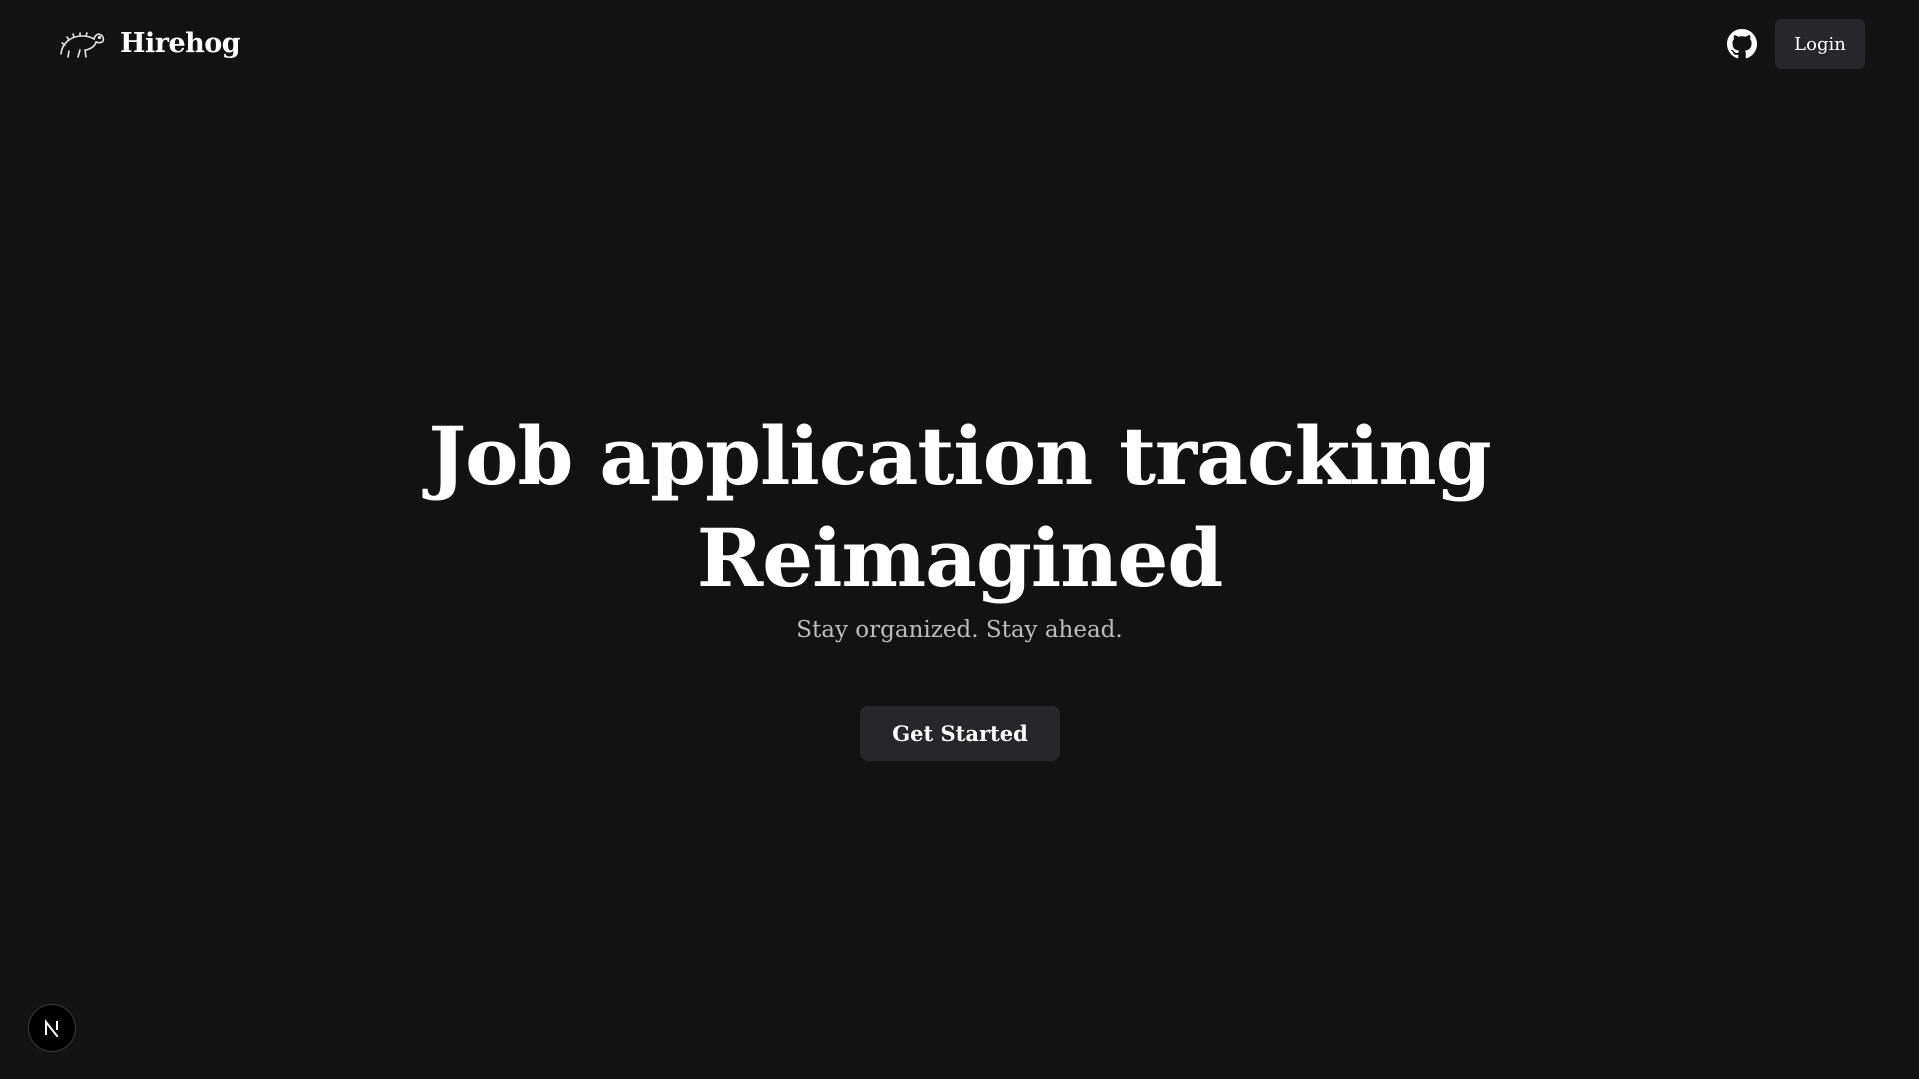 Image resolution: width=1919 pixels, height=1079 pixels. I want to click on brand-name: Hirehog, so click(180, 43).